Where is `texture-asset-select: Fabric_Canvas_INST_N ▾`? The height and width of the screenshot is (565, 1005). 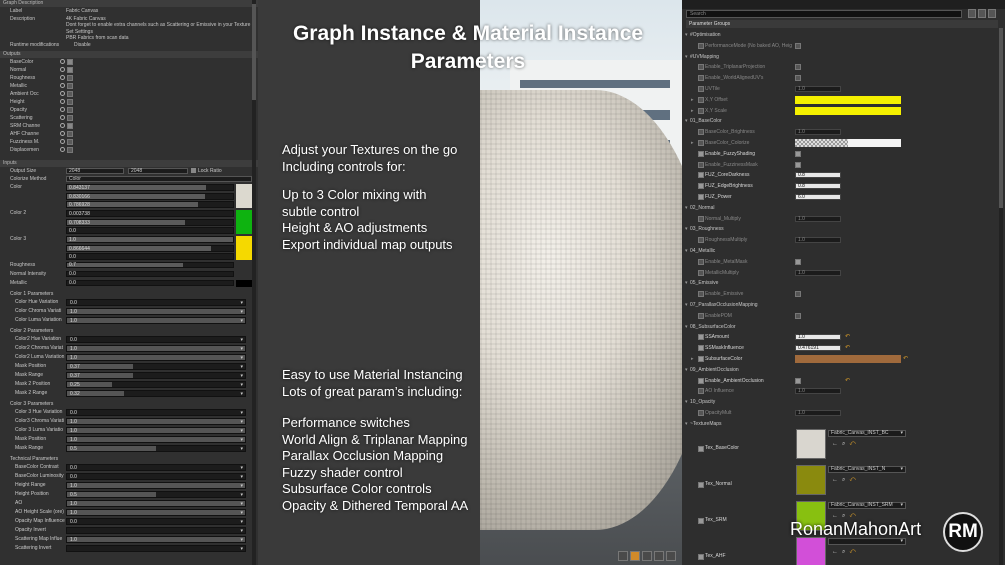
texture-asset-select: Fabric_Canvas_INST_N ▾ is located at coordinates (867, 470).